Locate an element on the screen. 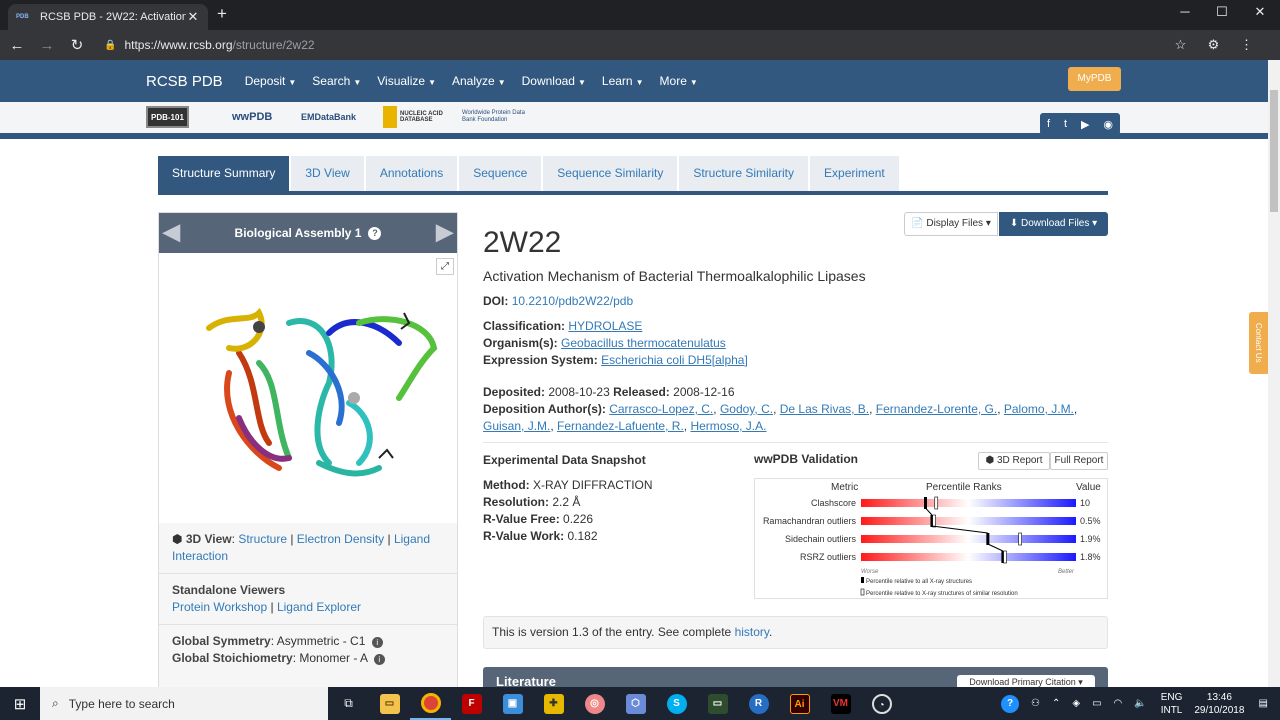 This screenshot has height=720, width=1280. download-citation-button: Download Primary Citation ▾ is located at coordinates (1026, 681).